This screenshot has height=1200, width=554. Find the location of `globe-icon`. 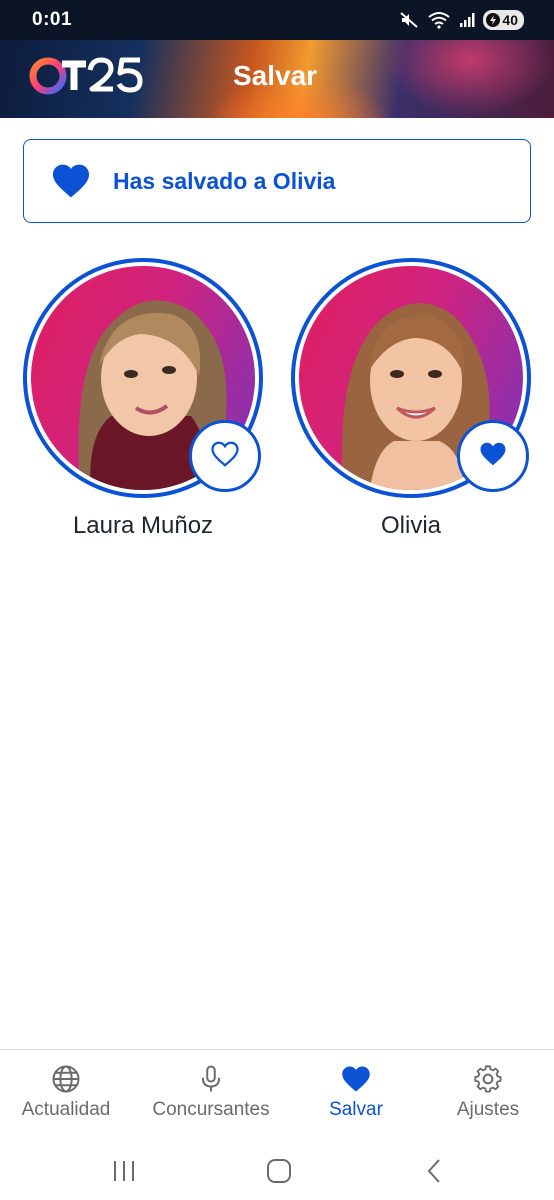

globe-icon is located at coordinates (66, 1079).